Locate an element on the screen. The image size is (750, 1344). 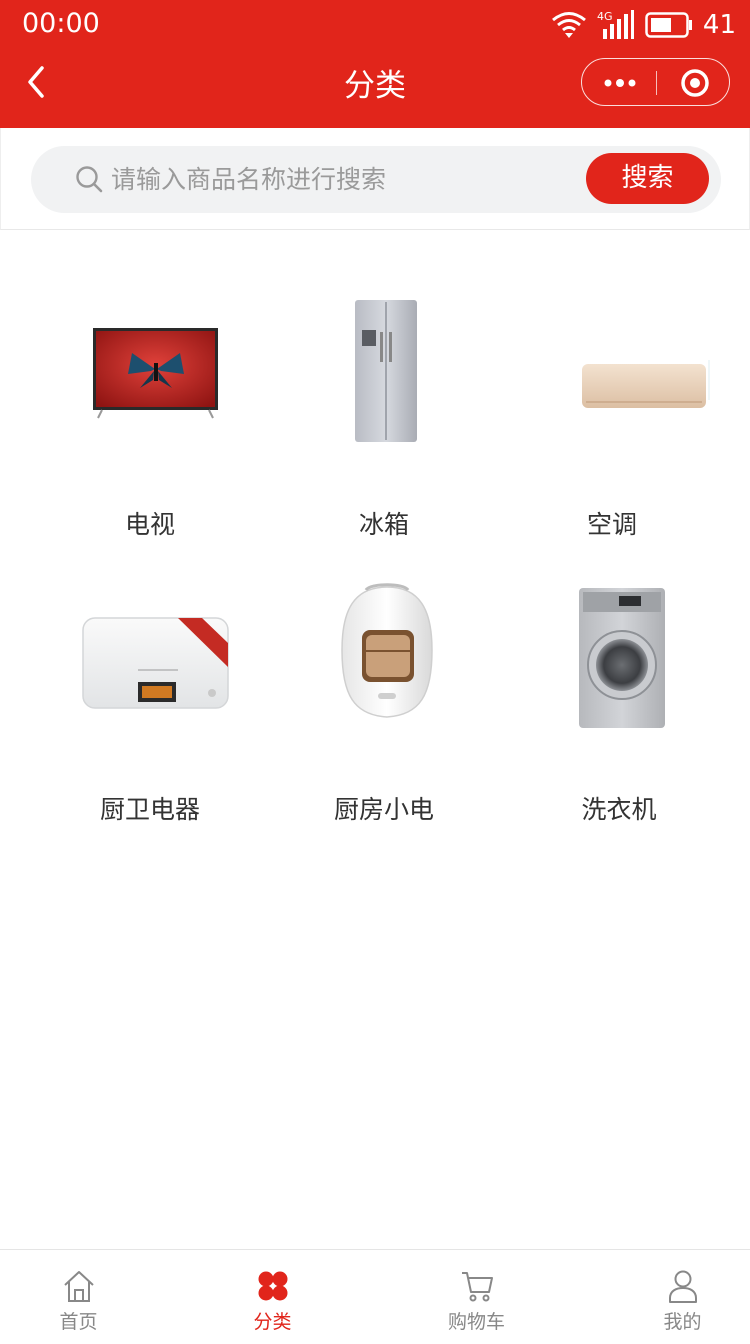
tab-profile: 我的 is located at coordinates (669, 1297).